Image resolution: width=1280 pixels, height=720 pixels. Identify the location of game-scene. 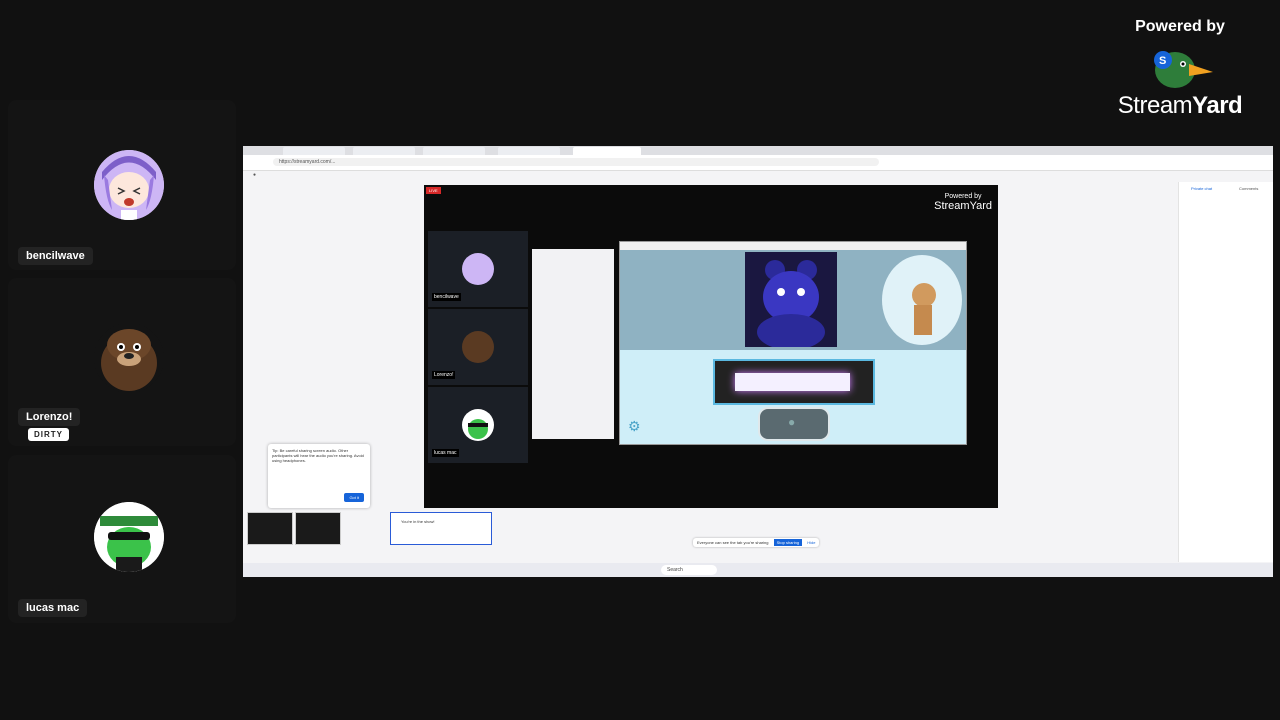
(793, 300).